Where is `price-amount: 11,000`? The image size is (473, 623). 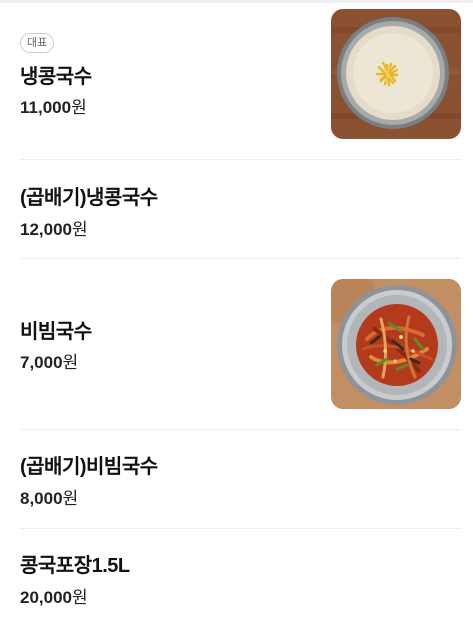 price-amount: 11,000 is located at coordinates (46, 107).